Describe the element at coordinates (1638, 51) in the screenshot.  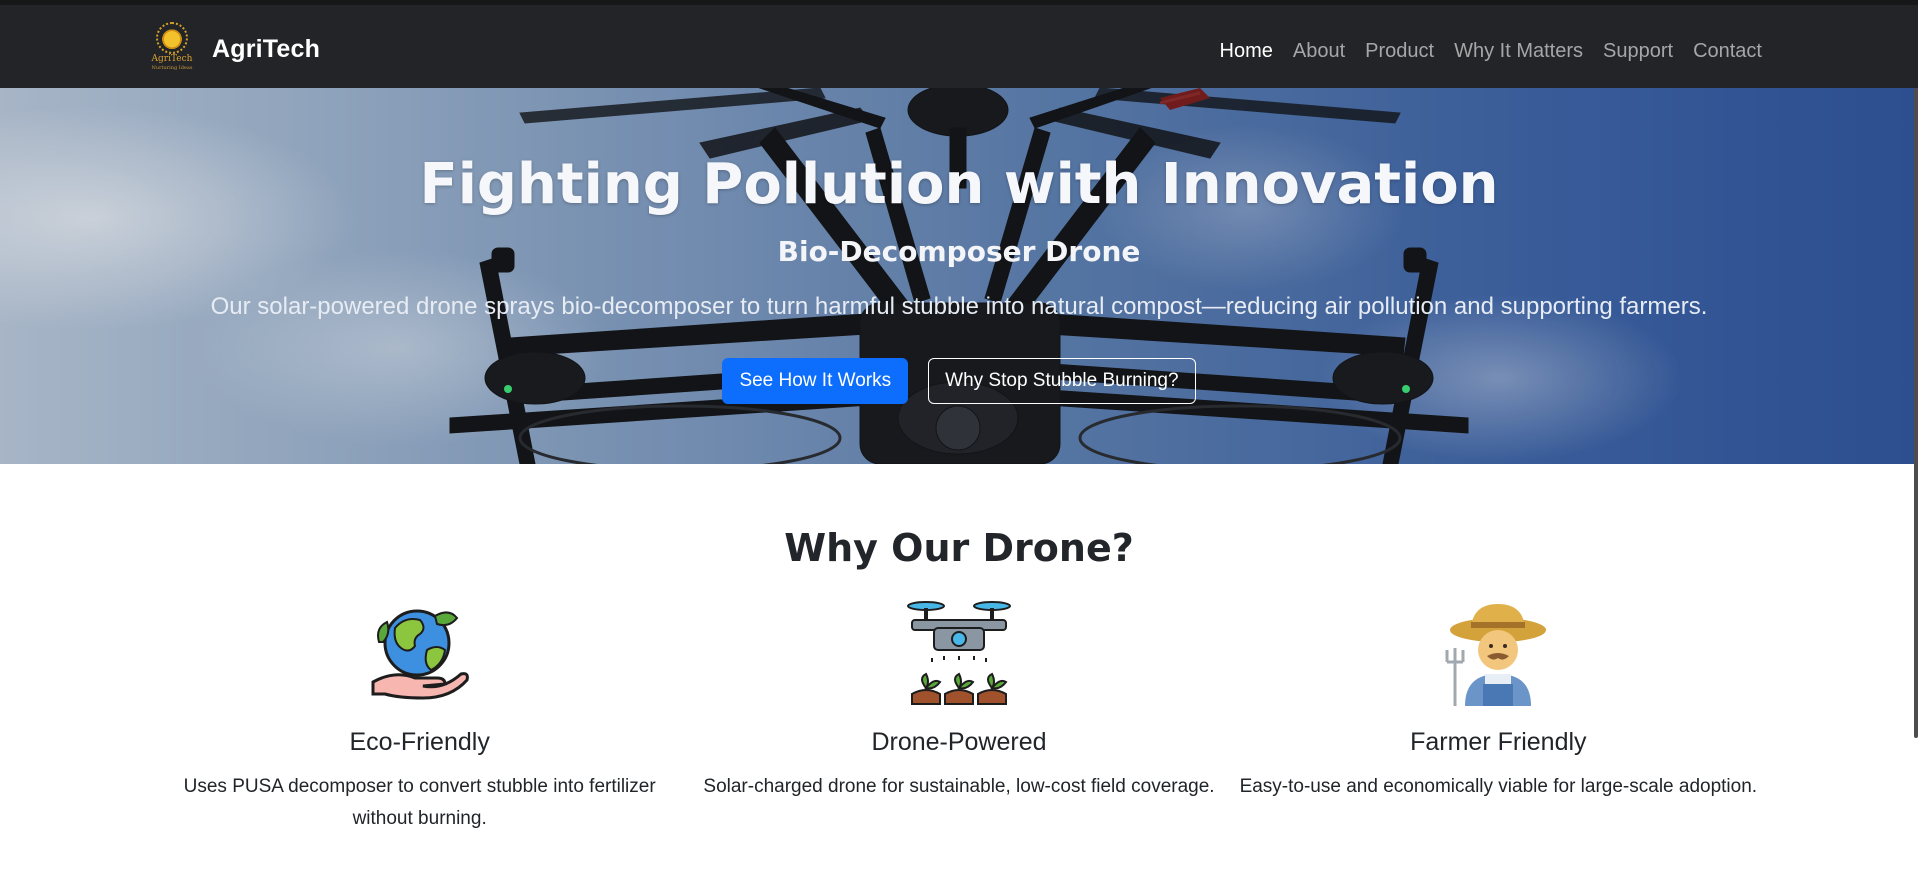
I see `nav-link-support: Support` at that location.